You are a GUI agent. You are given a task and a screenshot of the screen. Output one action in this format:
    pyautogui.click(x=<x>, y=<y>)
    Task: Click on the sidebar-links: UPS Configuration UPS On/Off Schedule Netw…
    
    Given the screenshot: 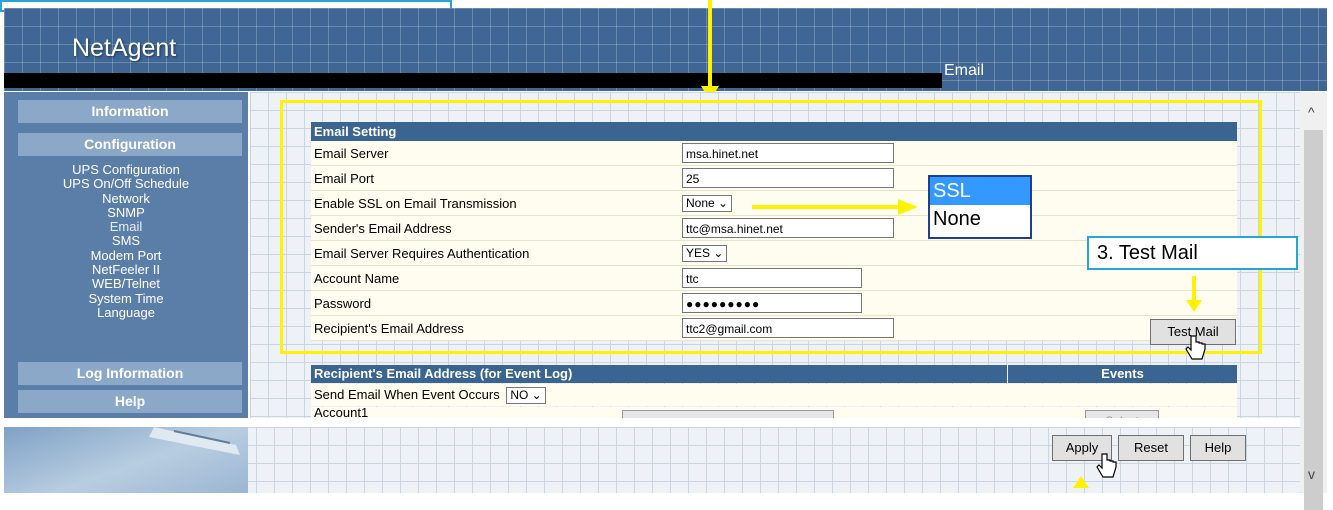 What is the action you would take?
    pyautogui.click(x=126, y=241)
    